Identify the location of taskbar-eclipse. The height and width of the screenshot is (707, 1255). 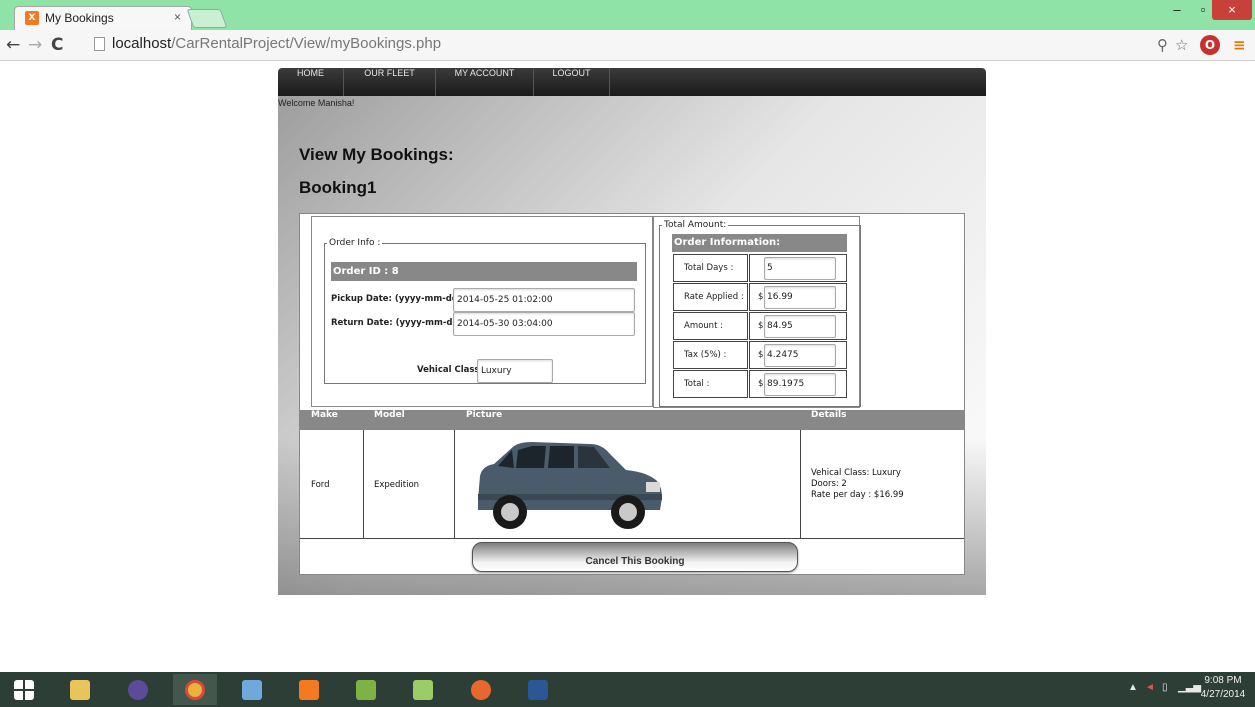
(138, 689).